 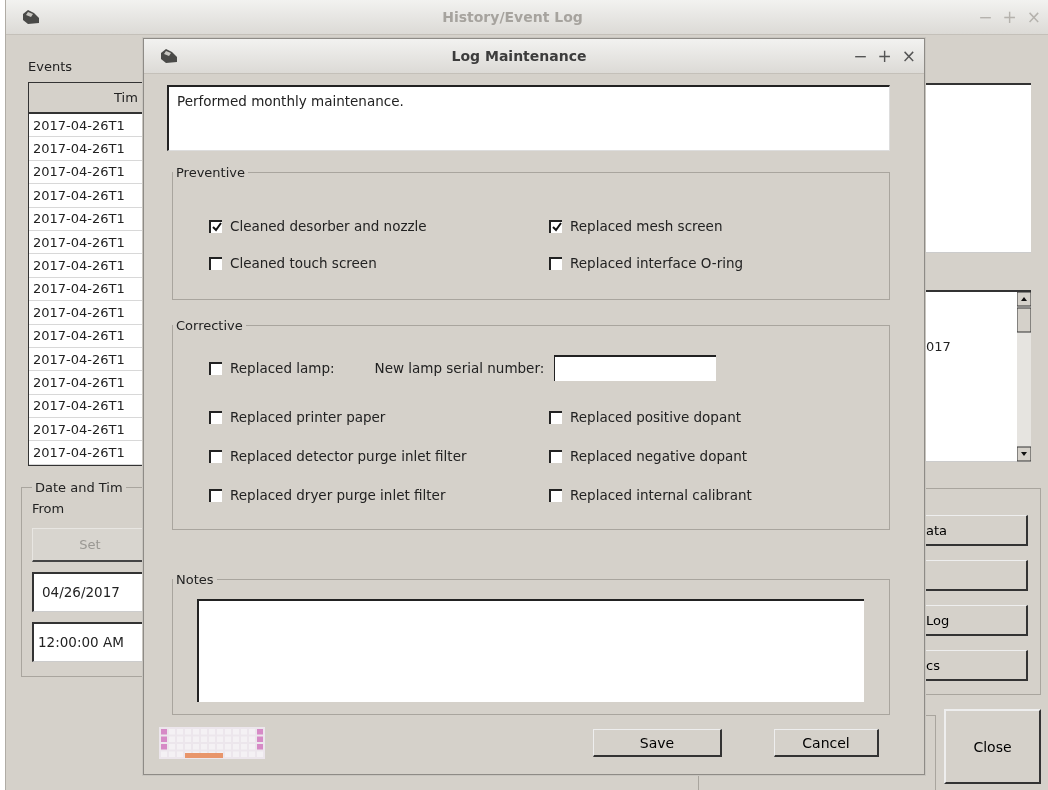 What do you see at coordinates (661, 495) in the screenshot?
I see `checkbox-label: Replaced internal calibrant` at bounding box center [661, 495].